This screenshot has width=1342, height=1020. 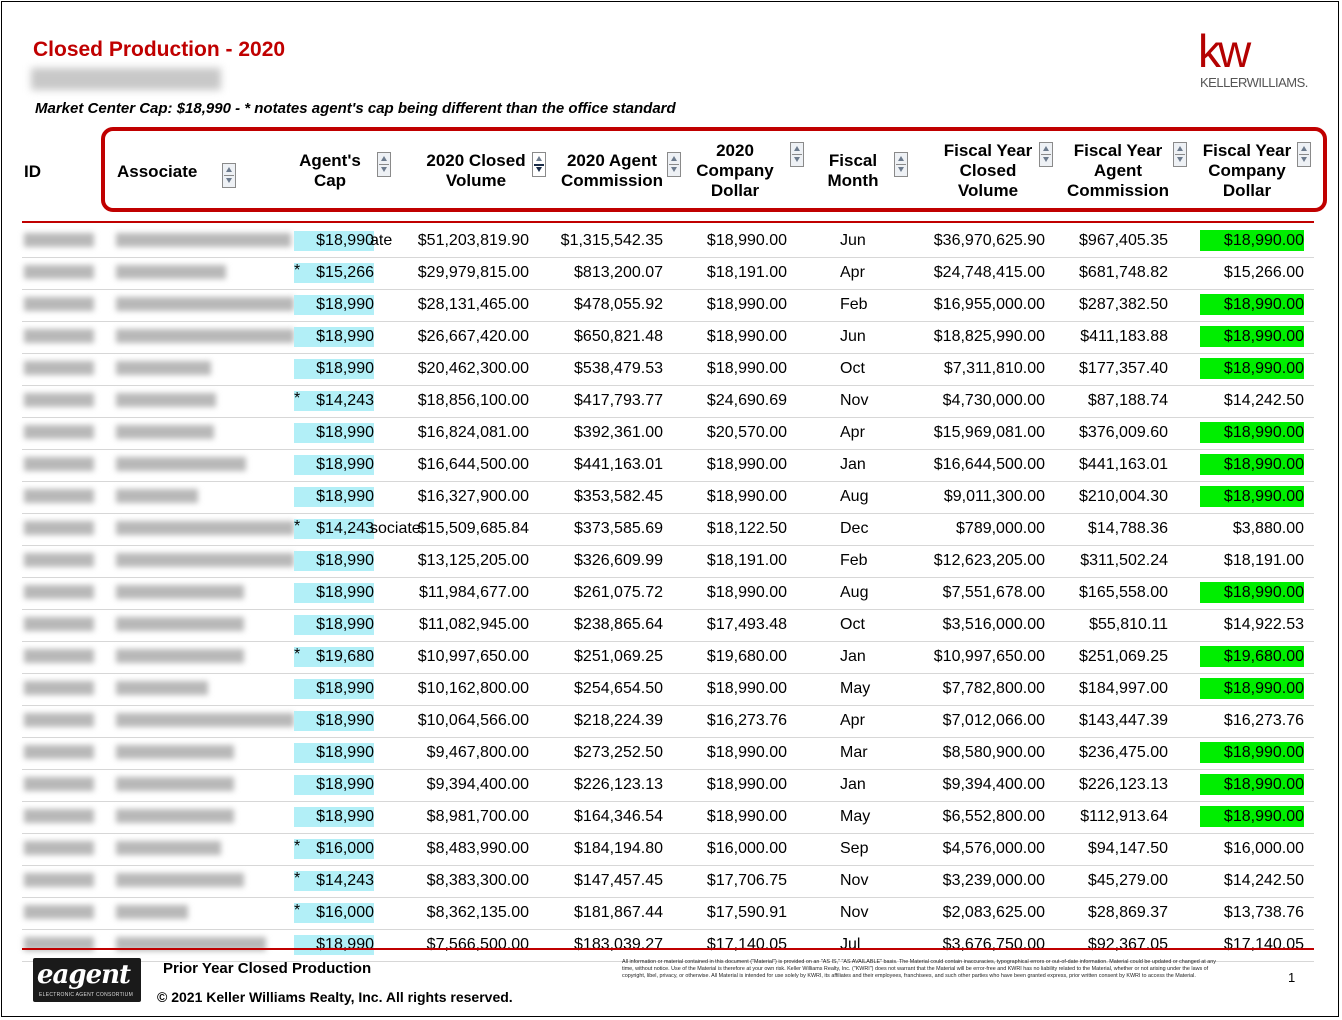 What do you see at coordinates (994, 368) in the screenshot?
I see `fy-closed-volume-cell: $7,311,810.00` at bounding box center [994, 368].